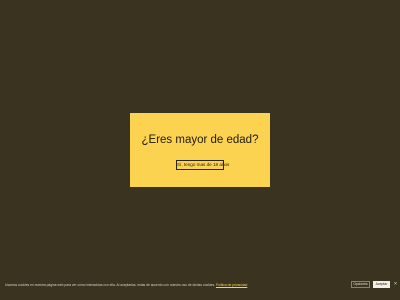 The height and width of the screenshot is (300, 400). I want to click on cookie-options-button: Opciones, so click(360, 284).